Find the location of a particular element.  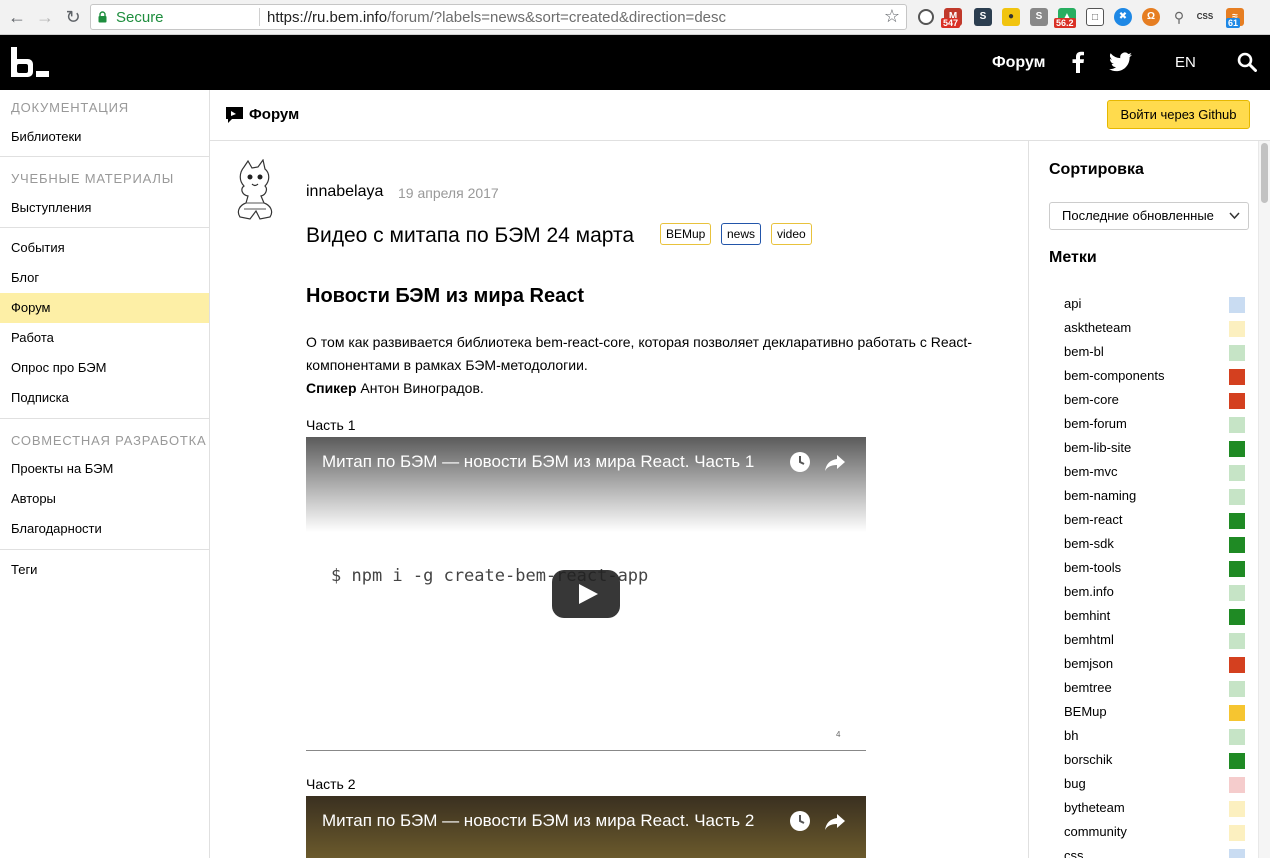

sidebar-item-authors: Авторы is located at coordinates (104, 499).